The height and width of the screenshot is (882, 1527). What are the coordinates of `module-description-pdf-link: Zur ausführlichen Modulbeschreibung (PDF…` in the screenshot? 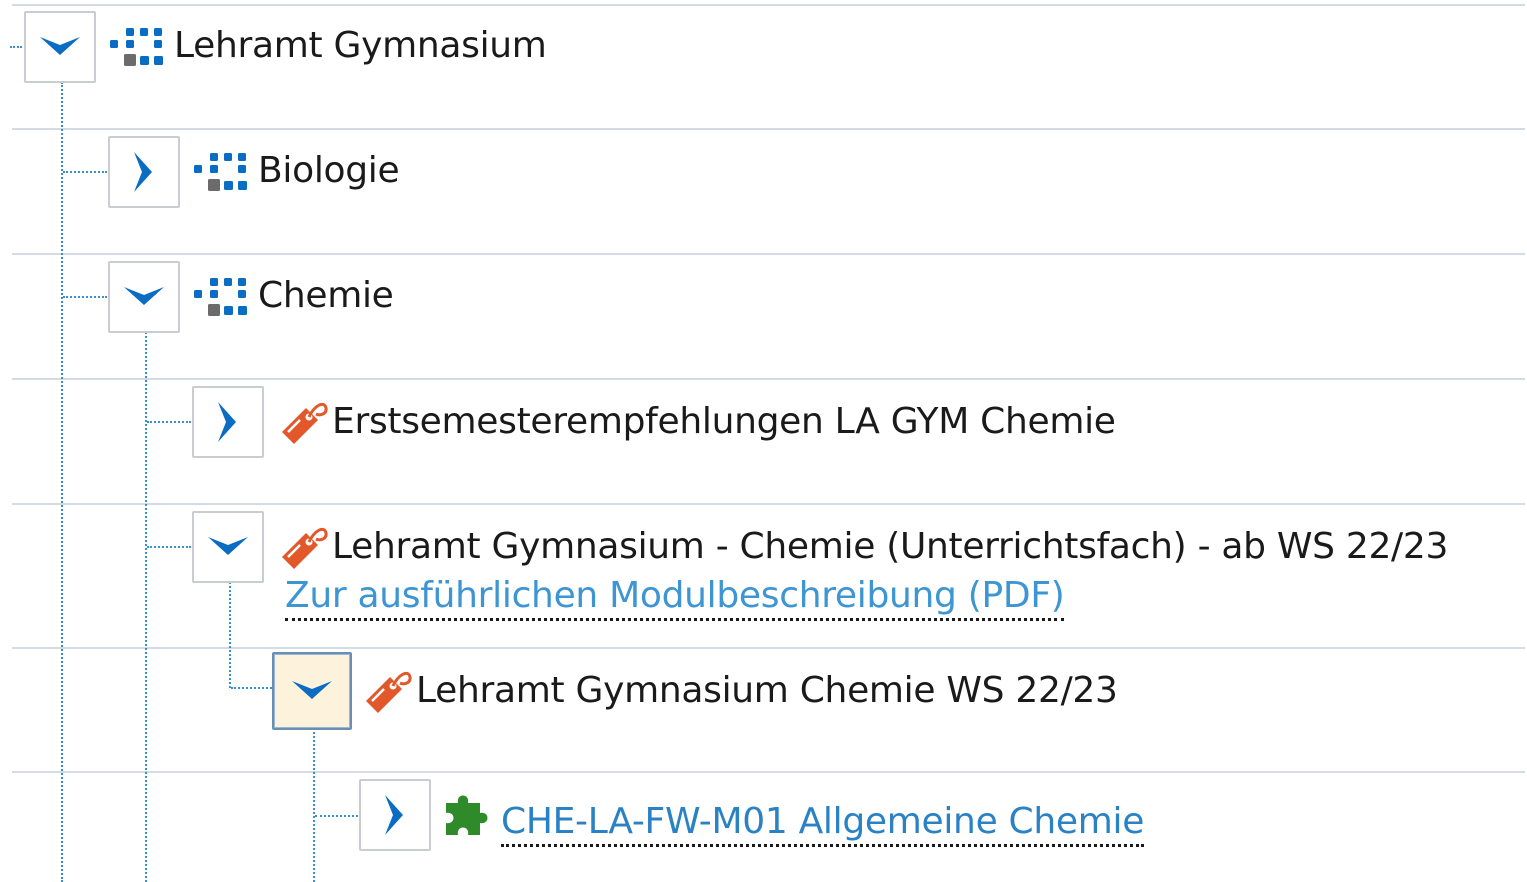 It's located at (675, 597).